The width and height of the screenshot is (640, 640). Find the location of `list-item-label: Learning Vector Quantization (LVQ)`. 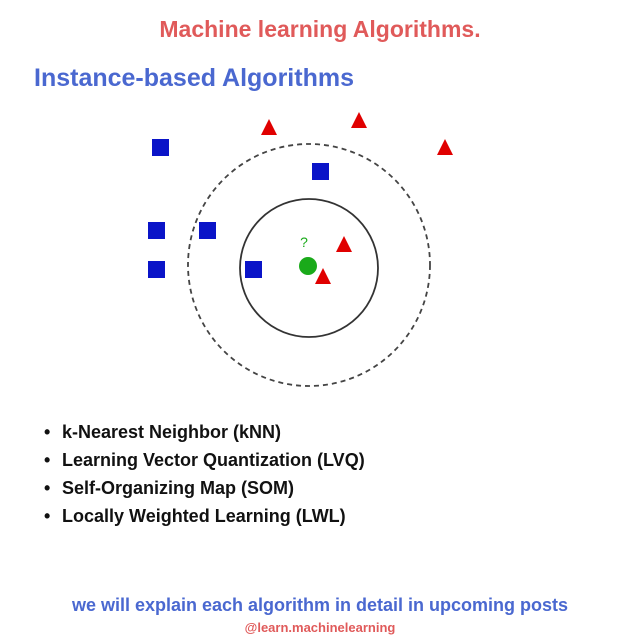

list-item-label: Learning Vector Quantization (LVQ) is located at coordinates (213, 460).